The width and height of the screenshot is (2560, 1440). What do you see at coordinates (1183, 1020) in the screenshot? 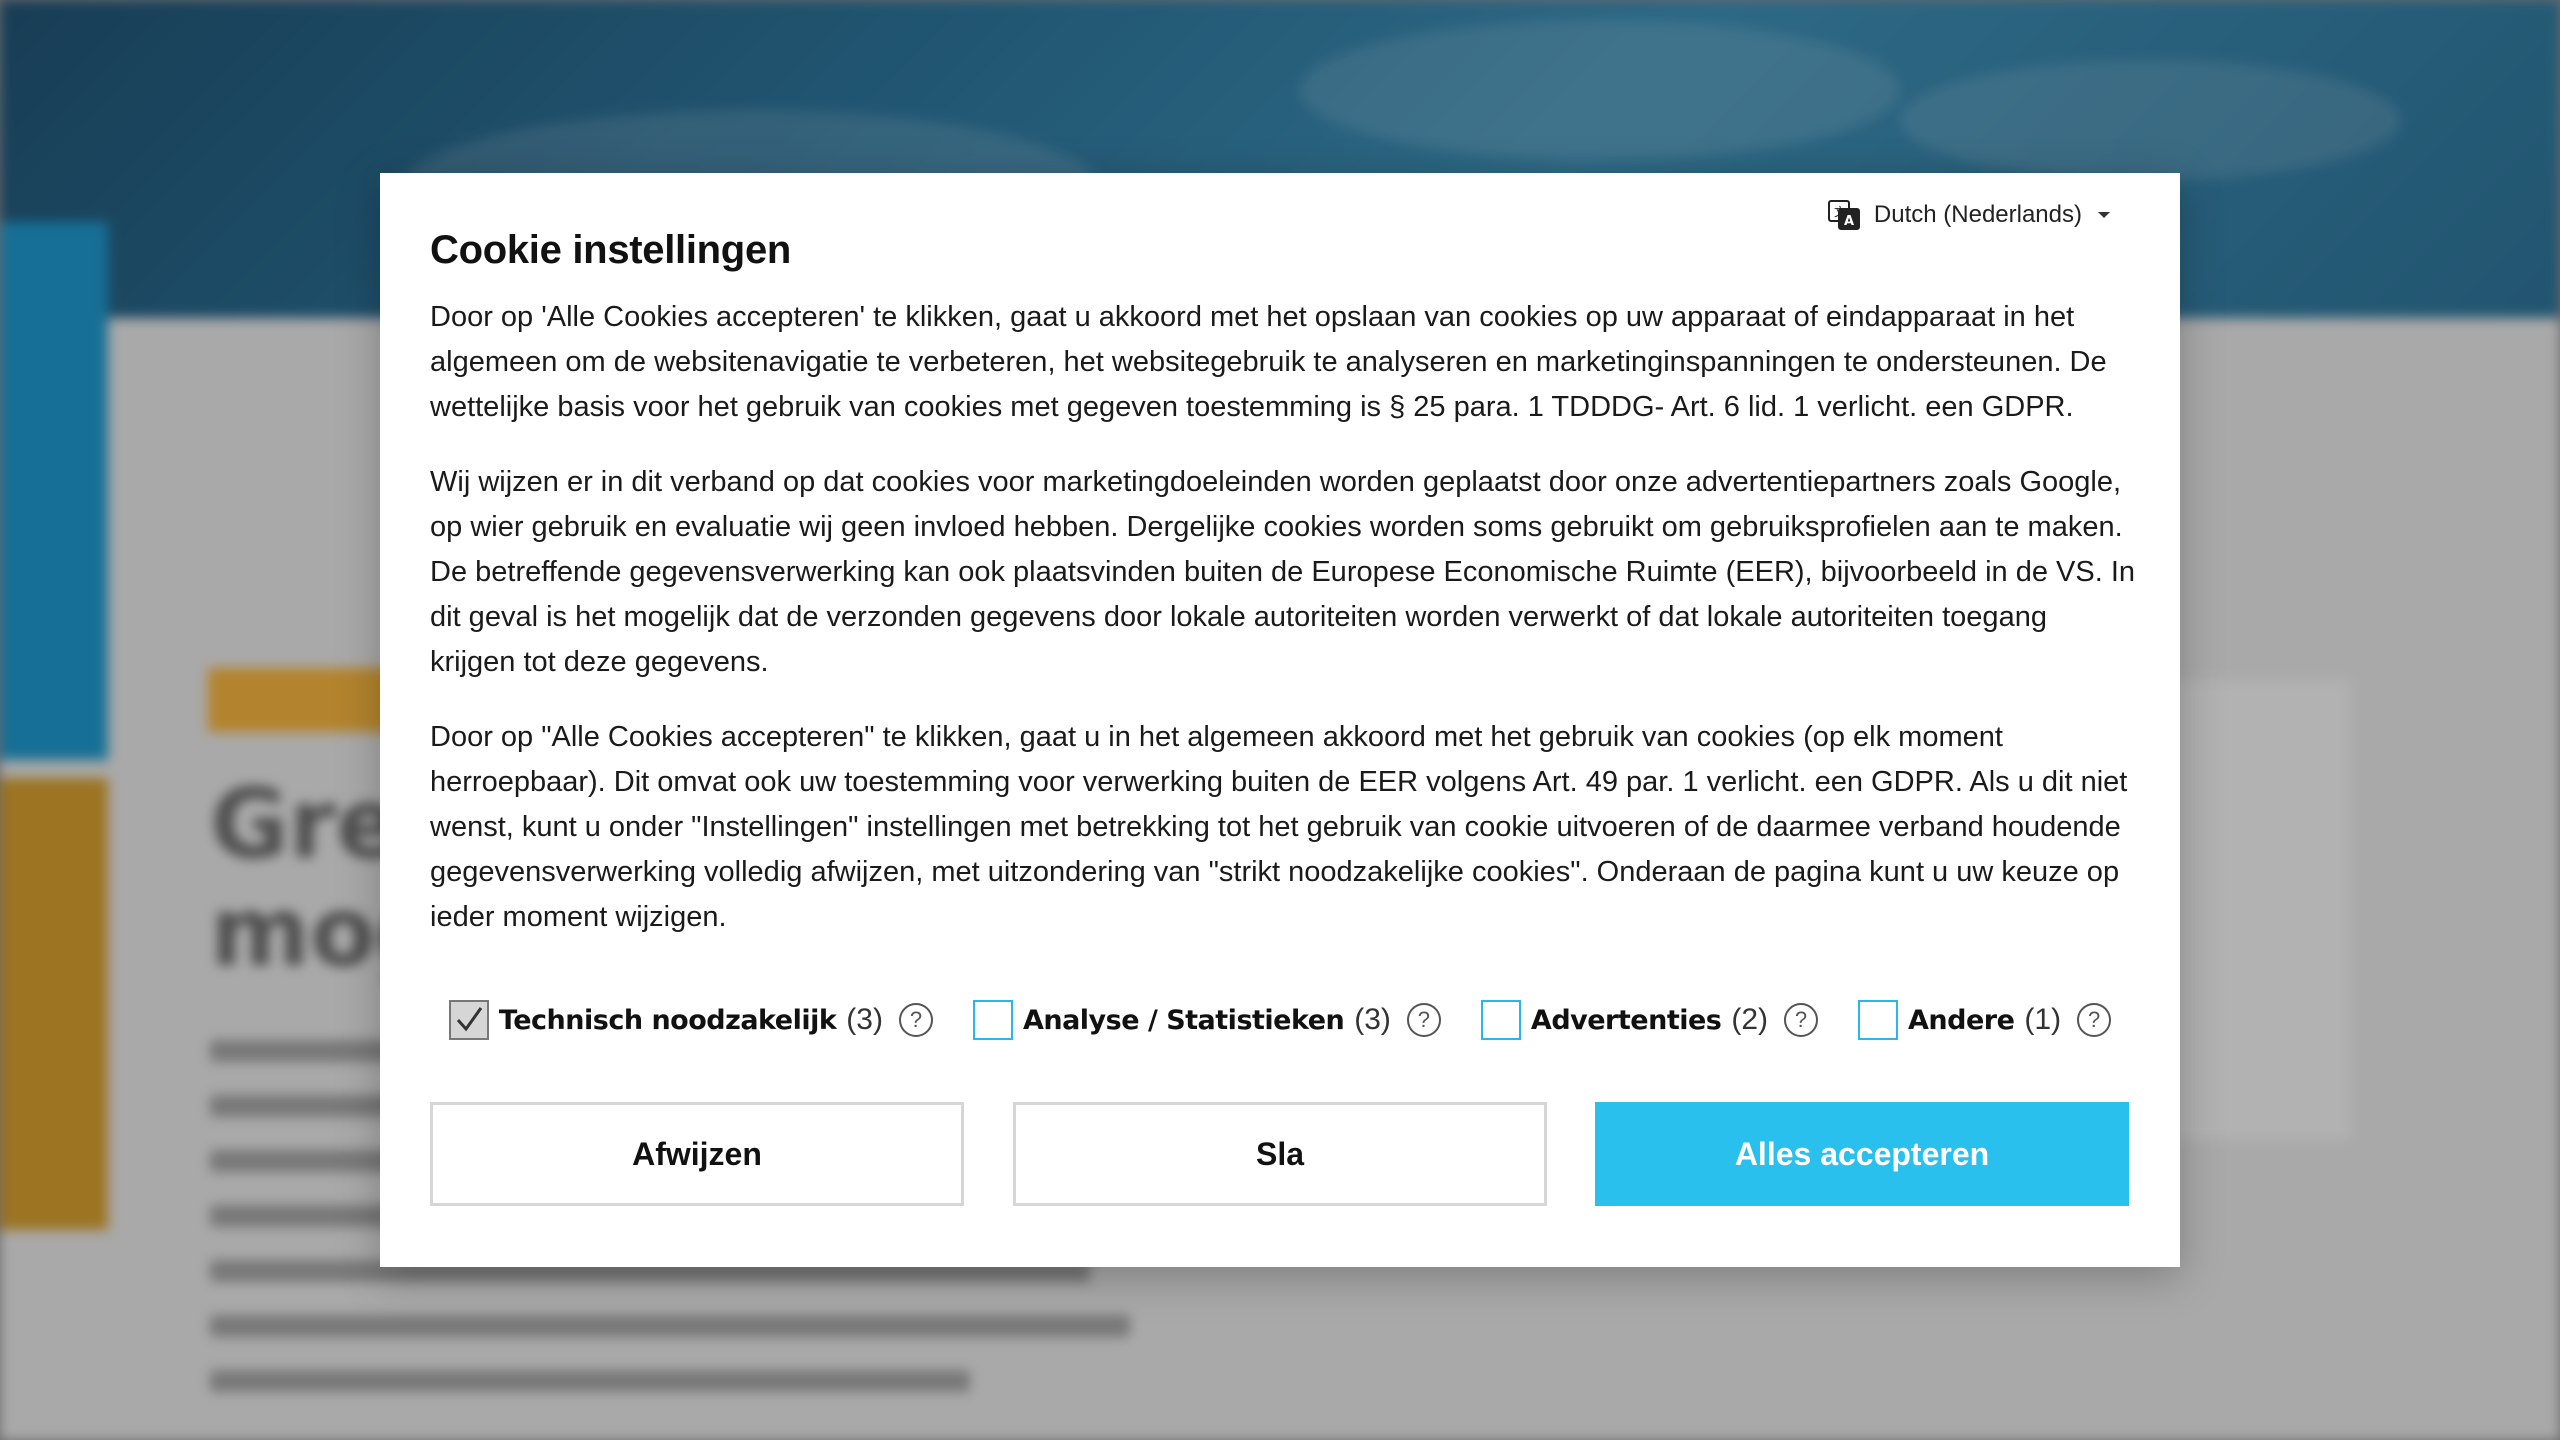
I see `category-label: Analyse / Statistieken` at bounding box center [1183, 1020].